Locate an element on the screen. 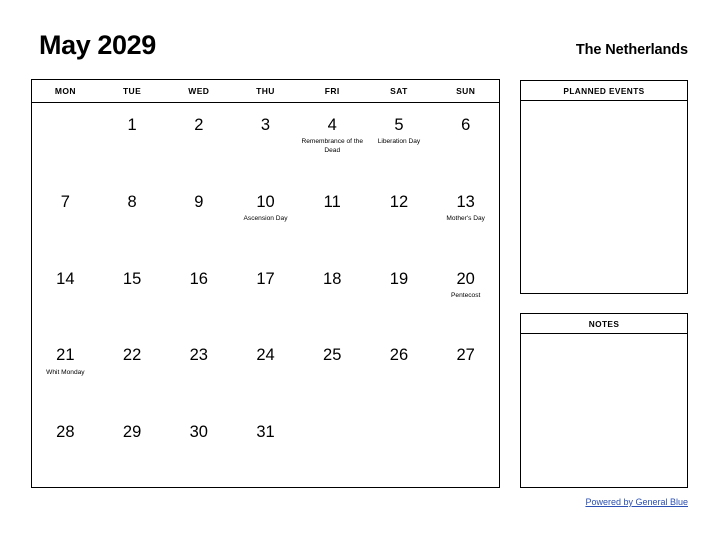 The image size is (712, 550). day-number: 3 is located at coordinates (265, 125).